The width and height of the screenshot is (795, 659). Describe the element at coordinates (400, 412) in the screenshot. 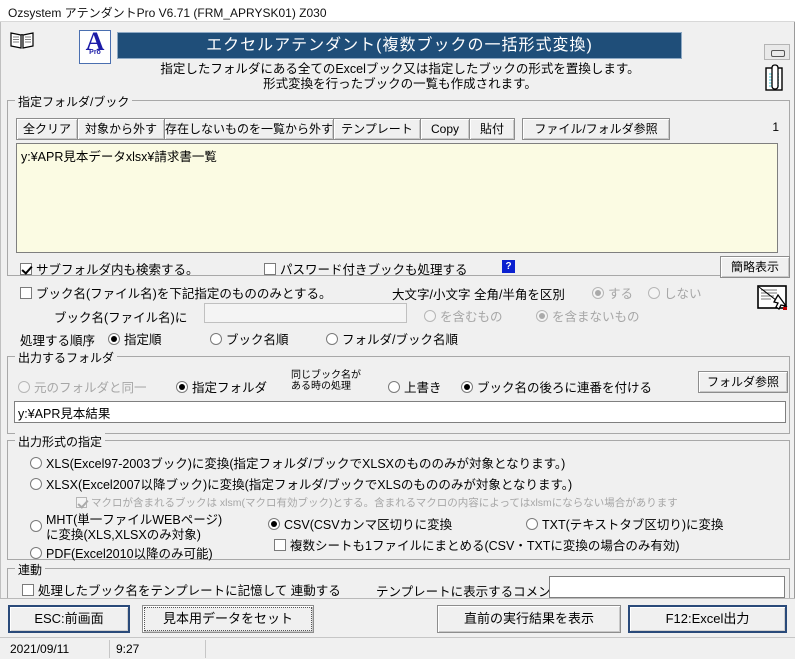

I see `output-path-input` at that location.